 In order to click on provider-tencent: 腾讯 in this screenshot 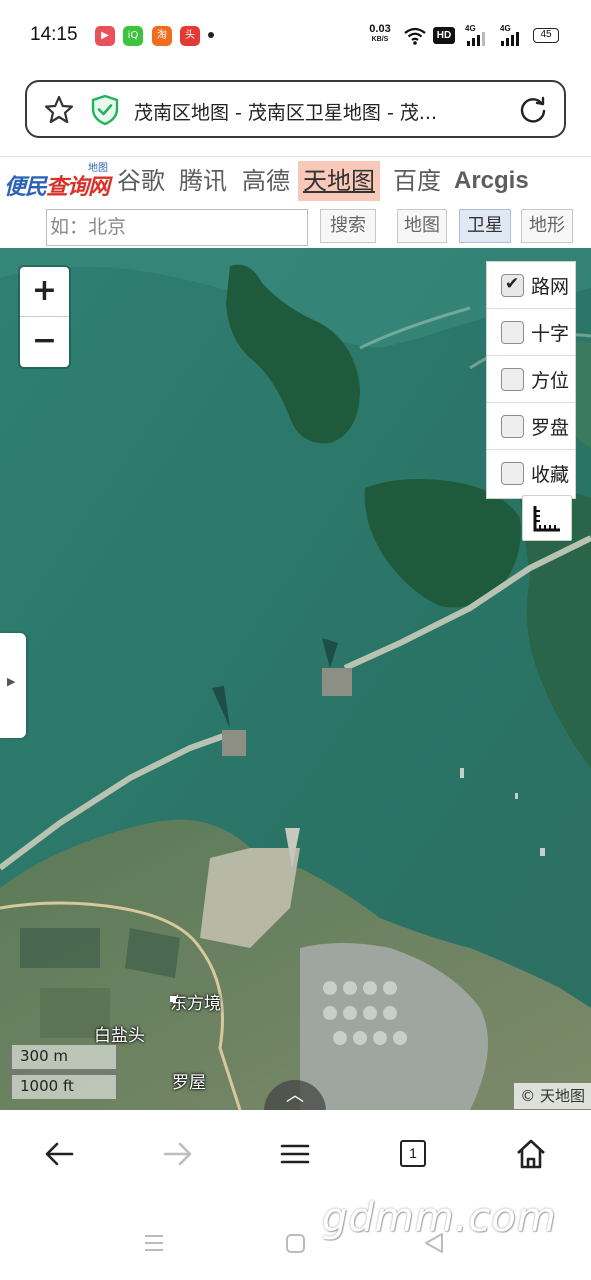, I will do `click(203, 181)`.